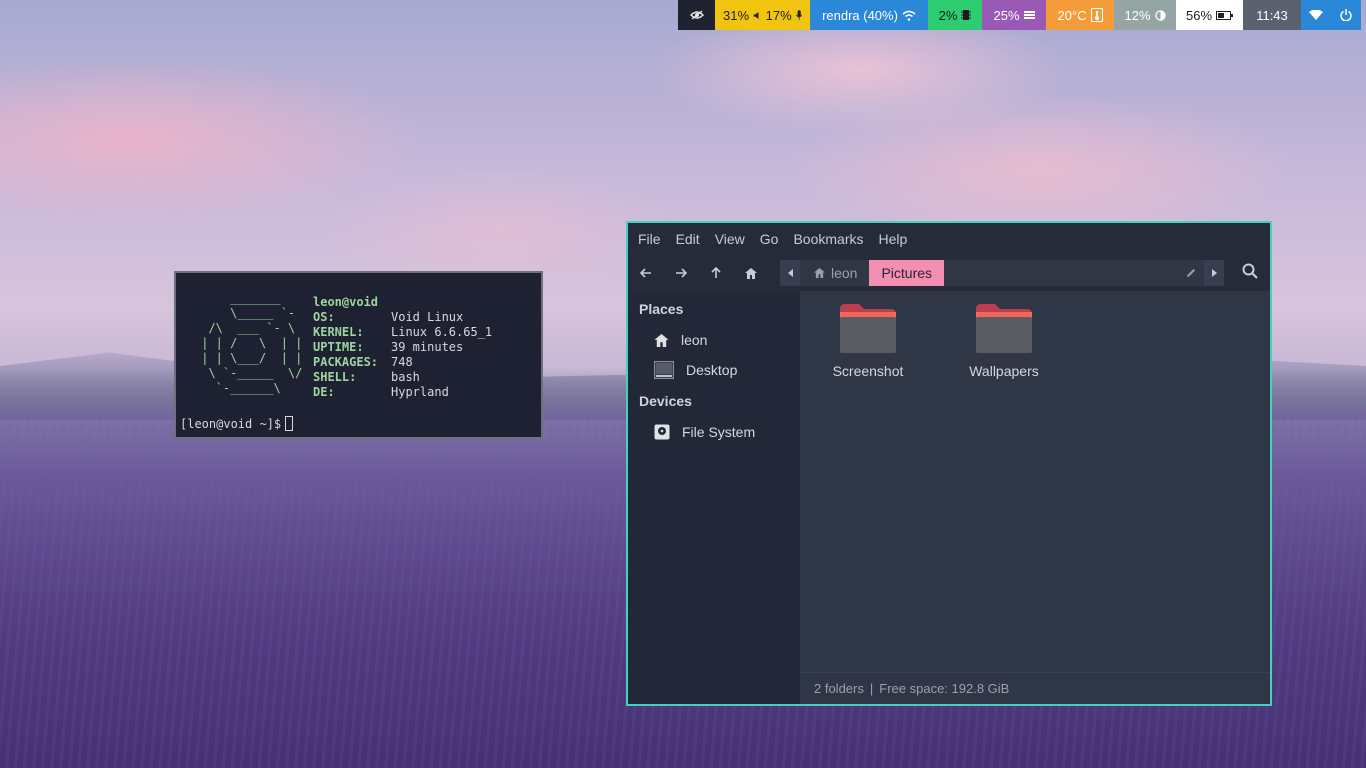  What do you see at coordinates (420, 392) in the screenshot?
I see `info-value: Hyprland` at bounding box center [420, 392].